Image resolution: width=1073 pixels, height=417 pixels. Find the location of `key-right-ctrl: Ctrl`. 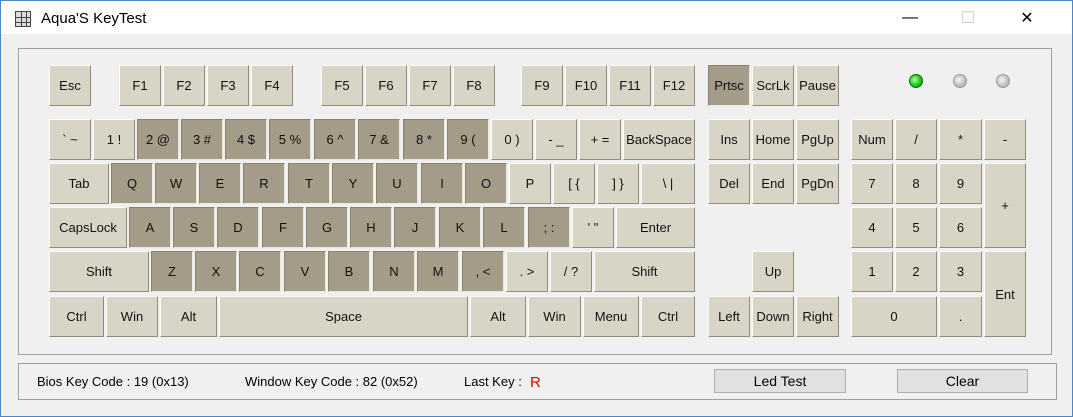

key-right-ctrl: Ctrl is located at coordinates (668, 316).